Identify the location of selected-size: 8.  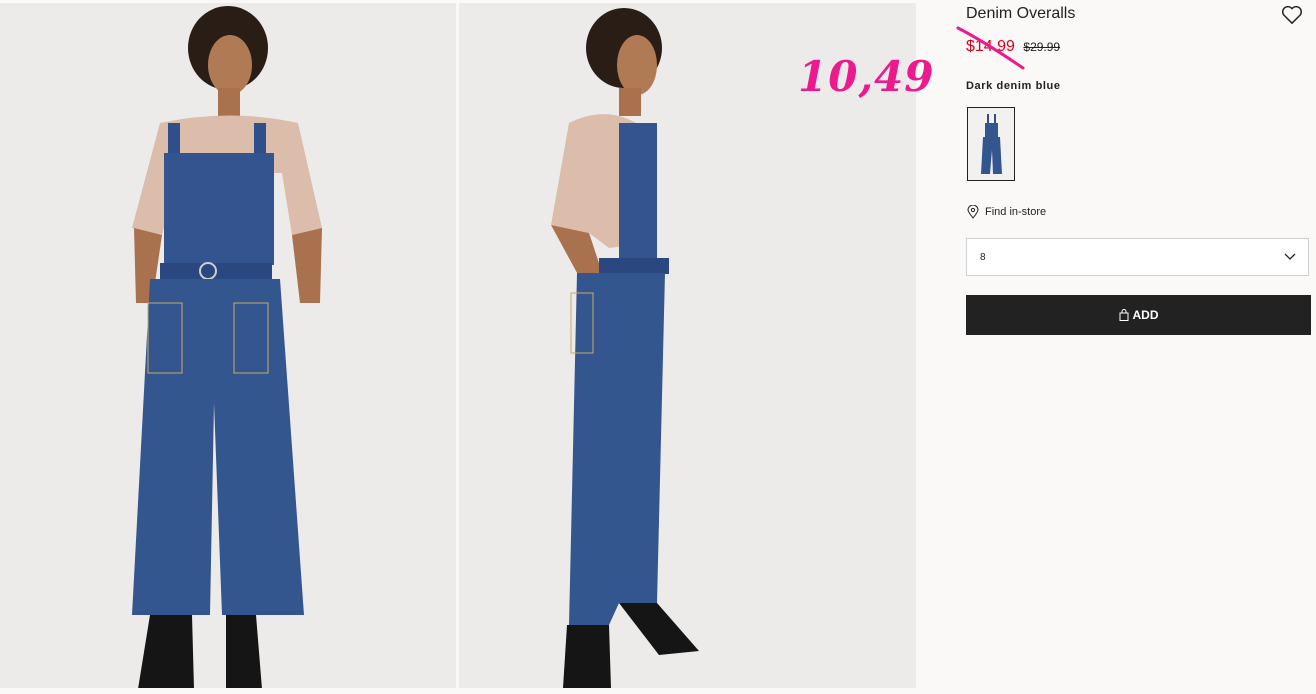
(983, 257).